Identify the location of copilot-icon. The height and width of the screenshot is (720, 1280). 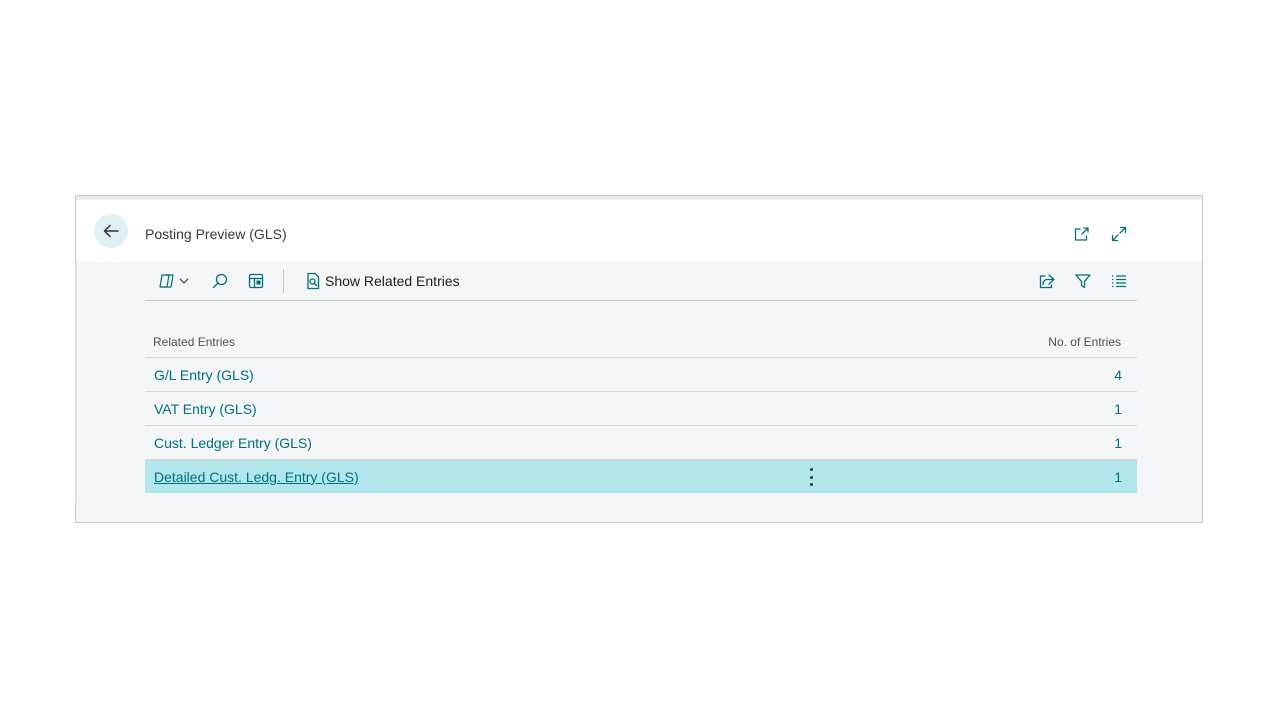
(174, 281).